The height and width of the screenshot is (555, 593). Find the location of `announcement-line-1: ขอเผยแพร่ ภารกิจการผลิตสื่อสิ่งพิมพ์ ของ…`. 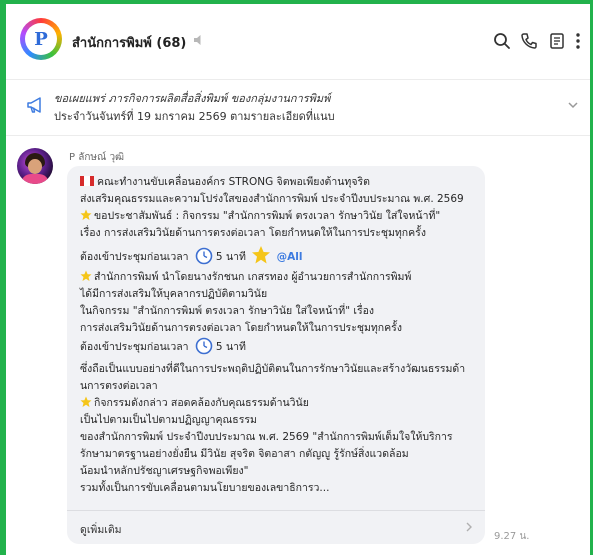

announcement-line-1: ขอเผยแพร่ ภารกิจการผลิตสื่อสิ่งพิมพ์ ของ… is located at coordinates (192, 98).